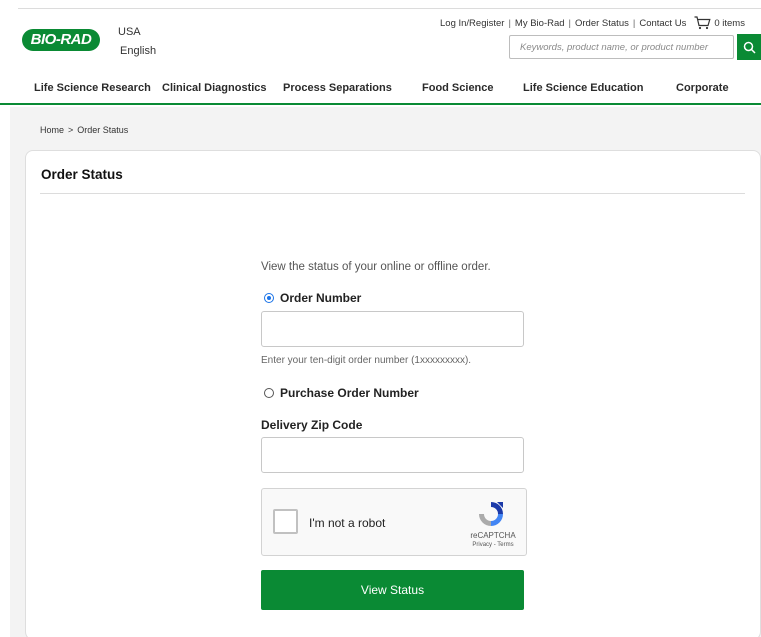 The image size is (761, 637). What do you see at coordinates (138, 51) in the screenshot?
I see `language-label: English` at bounding box center [138, 51].